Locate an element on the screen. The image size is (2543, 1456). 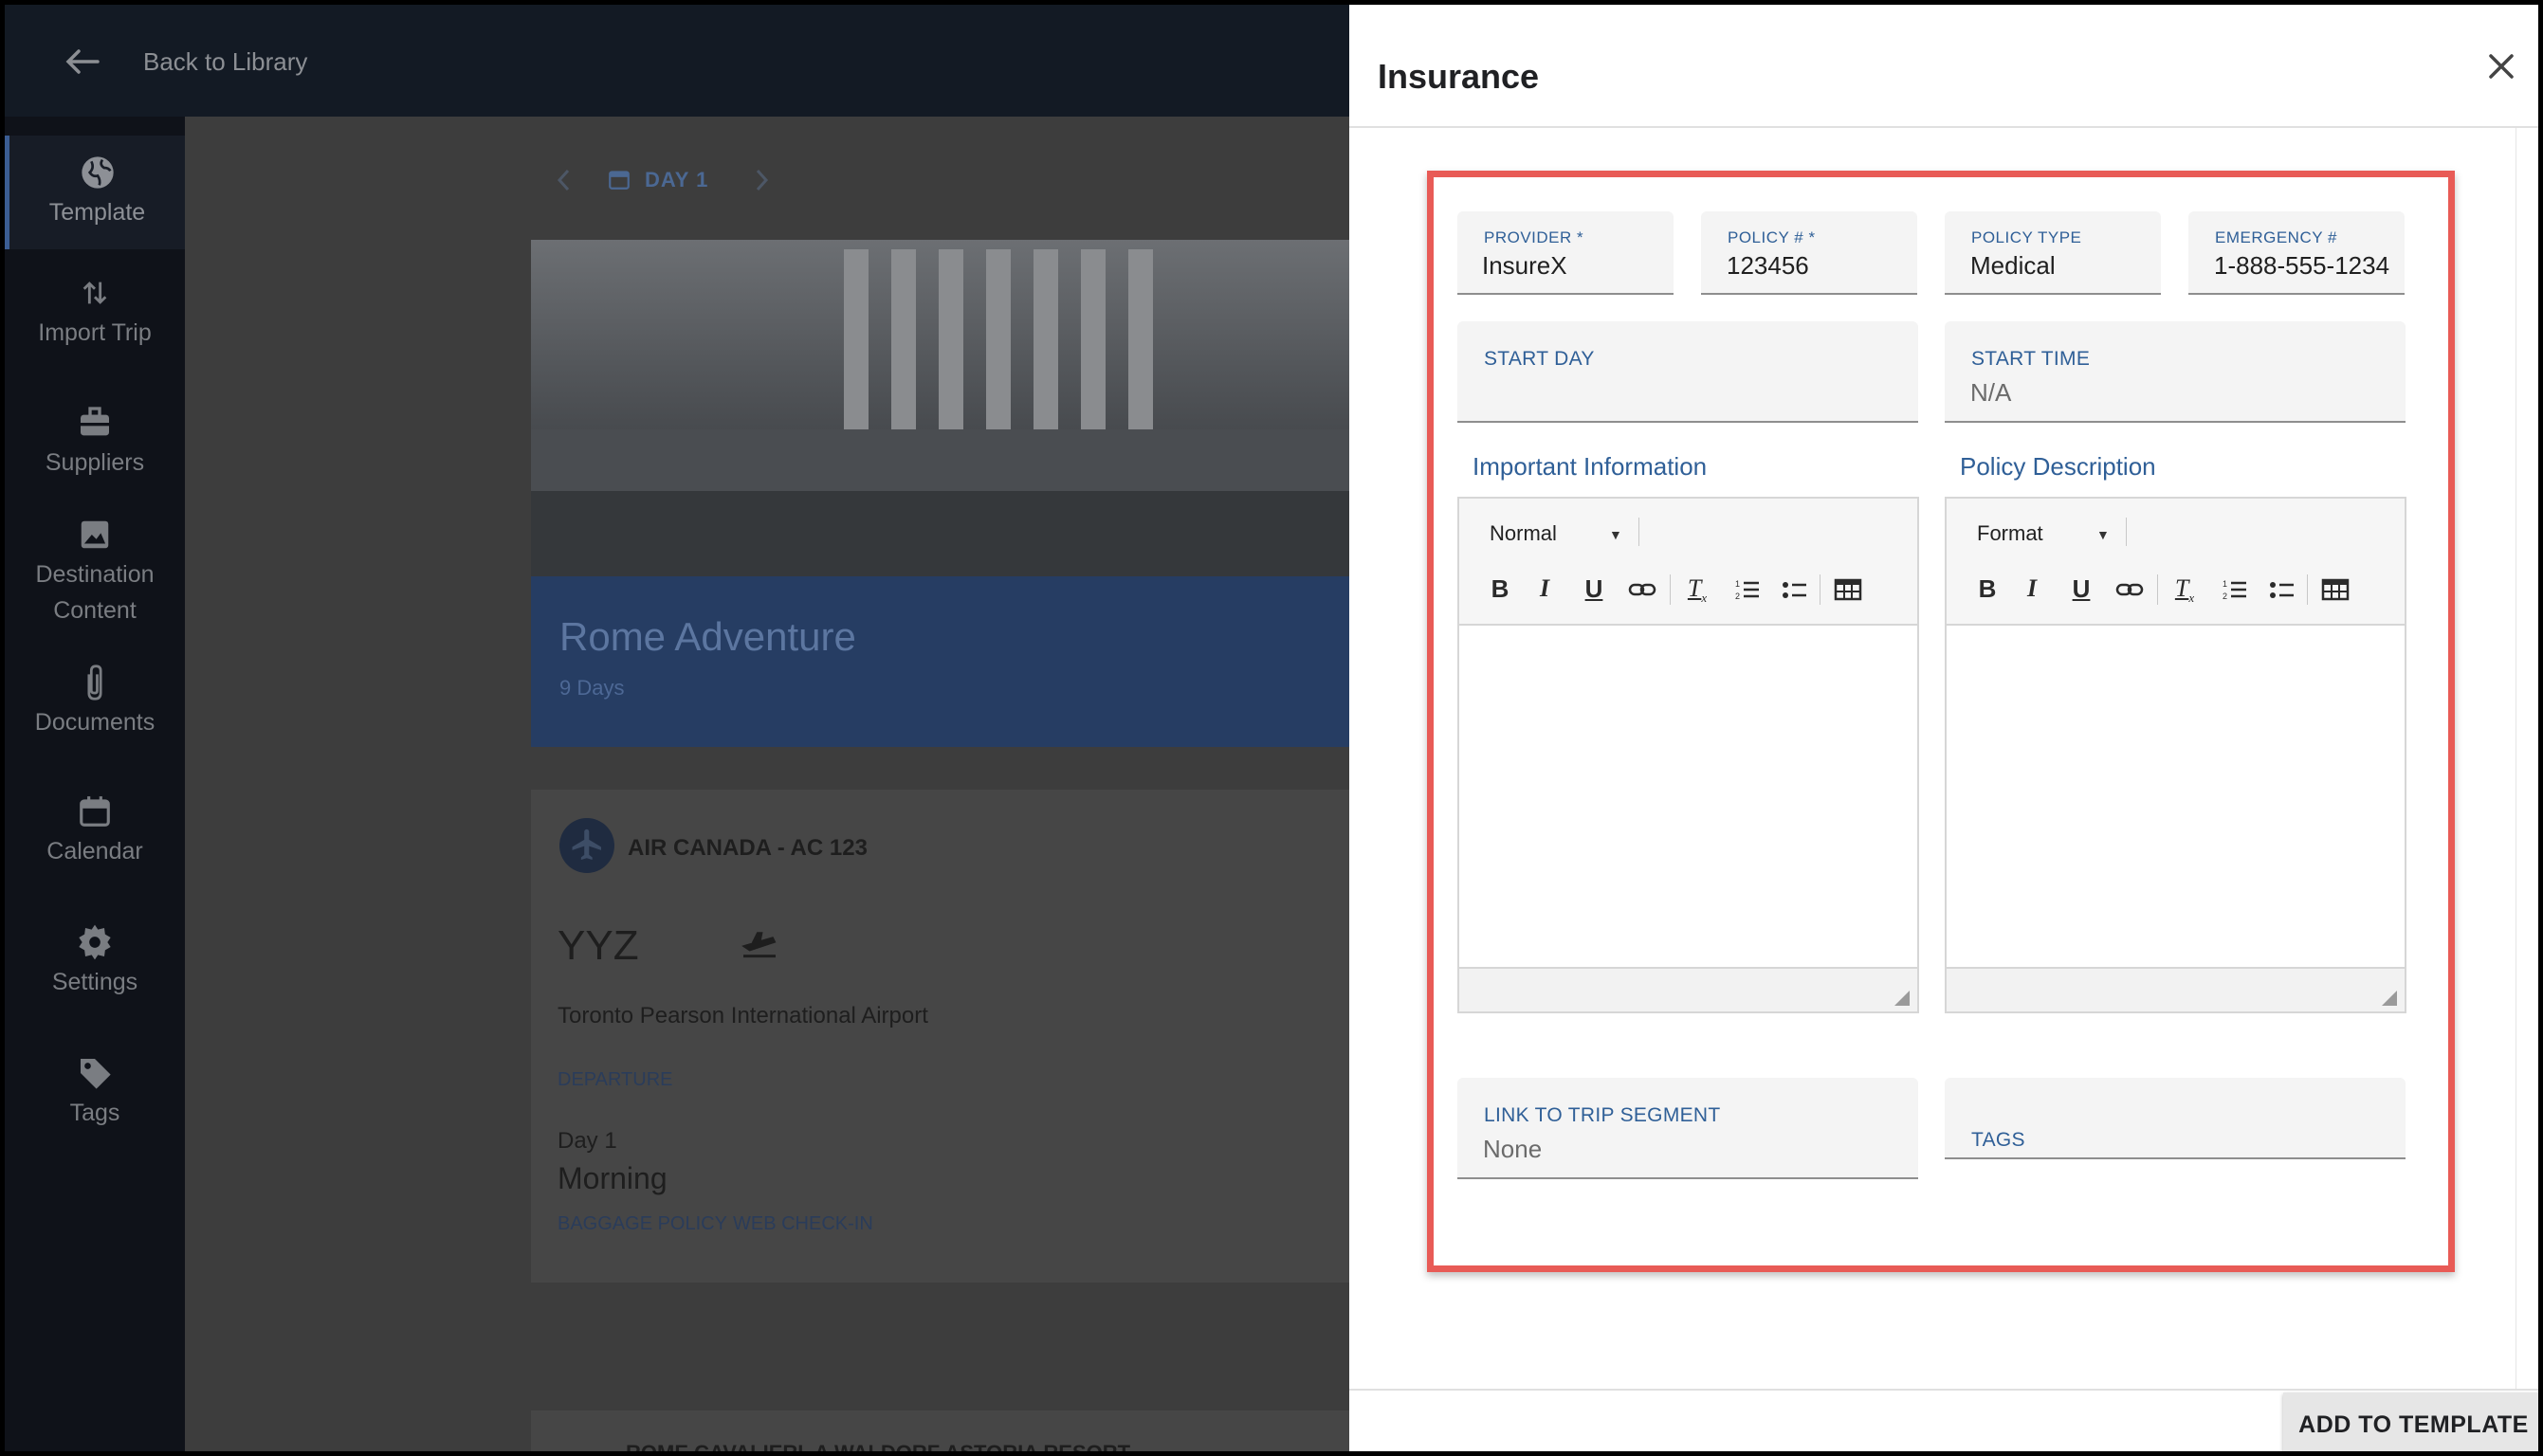
tags-field: TAGS is located at coordinates (2175, 1118).